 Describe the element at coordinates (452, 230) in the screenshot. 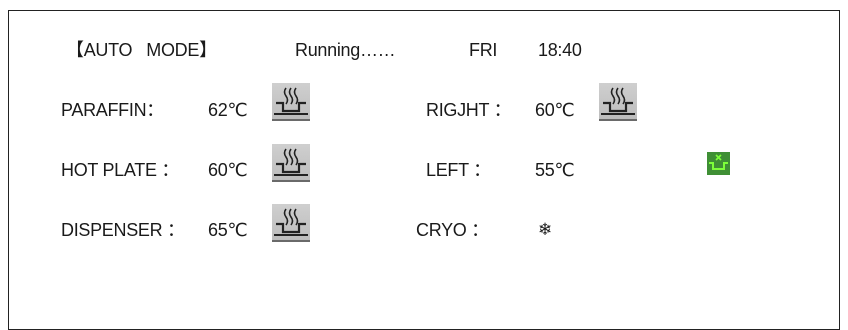

I see `cryo-label: CRYO ：` at that location.